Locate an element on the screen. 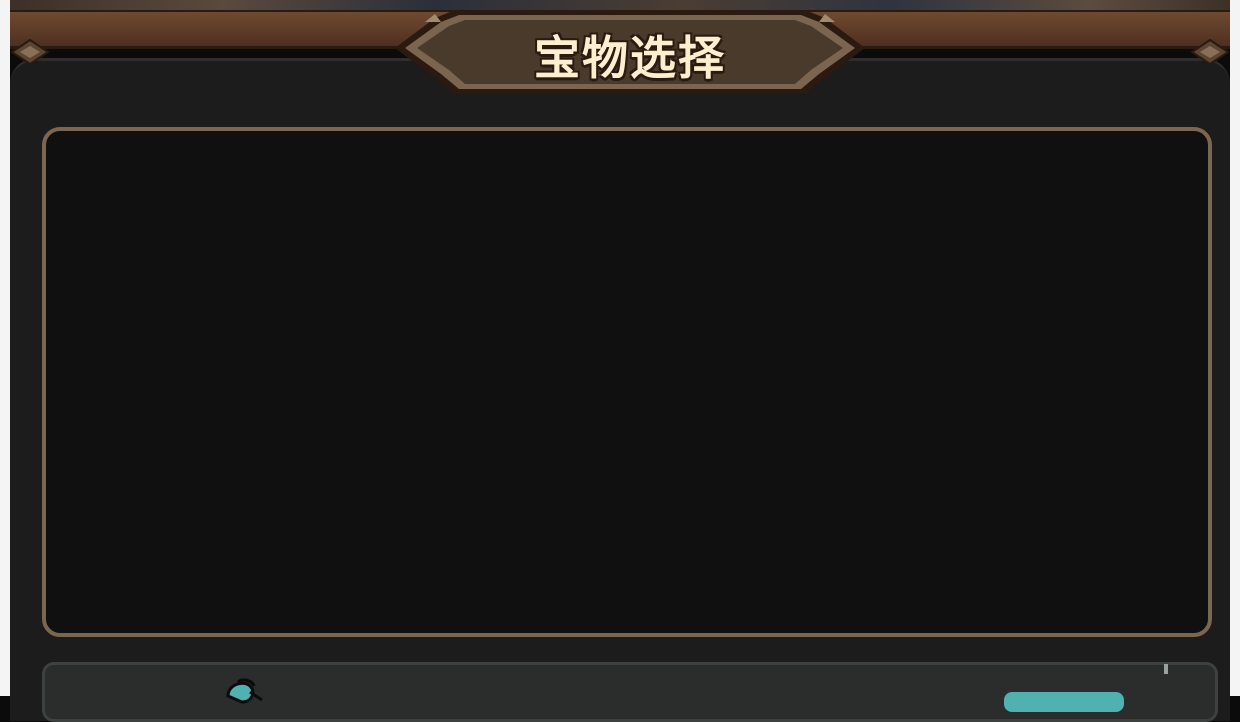 This screenshot has height=722, width=1240. screen-edge-right is located at coordinates (1235, 348).